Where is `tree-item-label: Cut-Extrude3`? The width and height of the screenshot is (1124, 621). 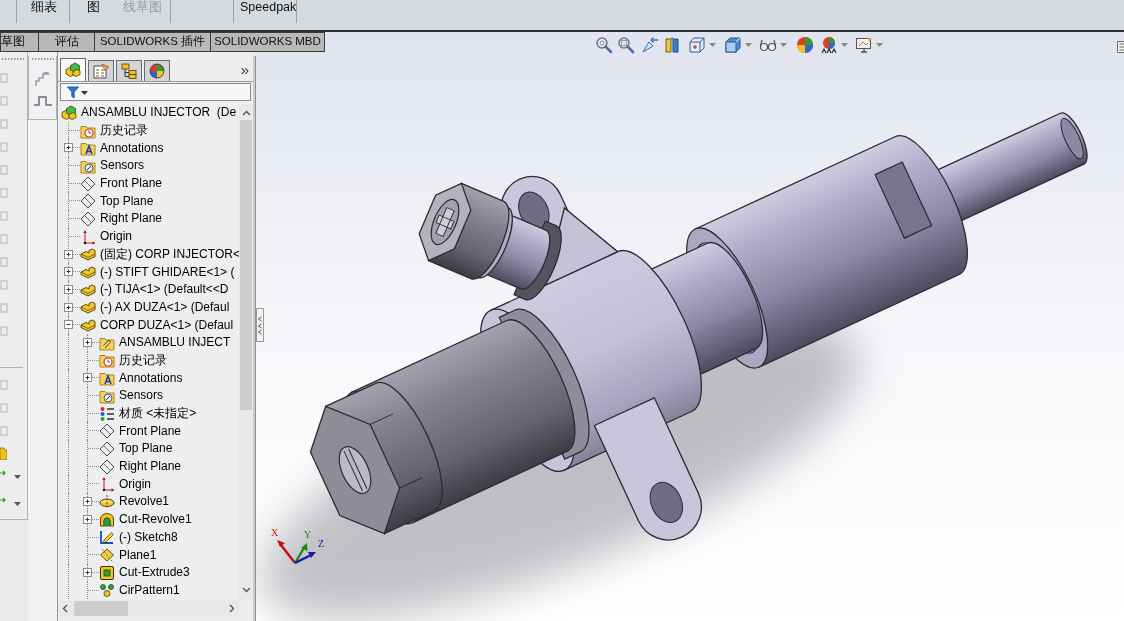 tree-item-label: Cut-Extrude3 is located at coordinates (154, 573).